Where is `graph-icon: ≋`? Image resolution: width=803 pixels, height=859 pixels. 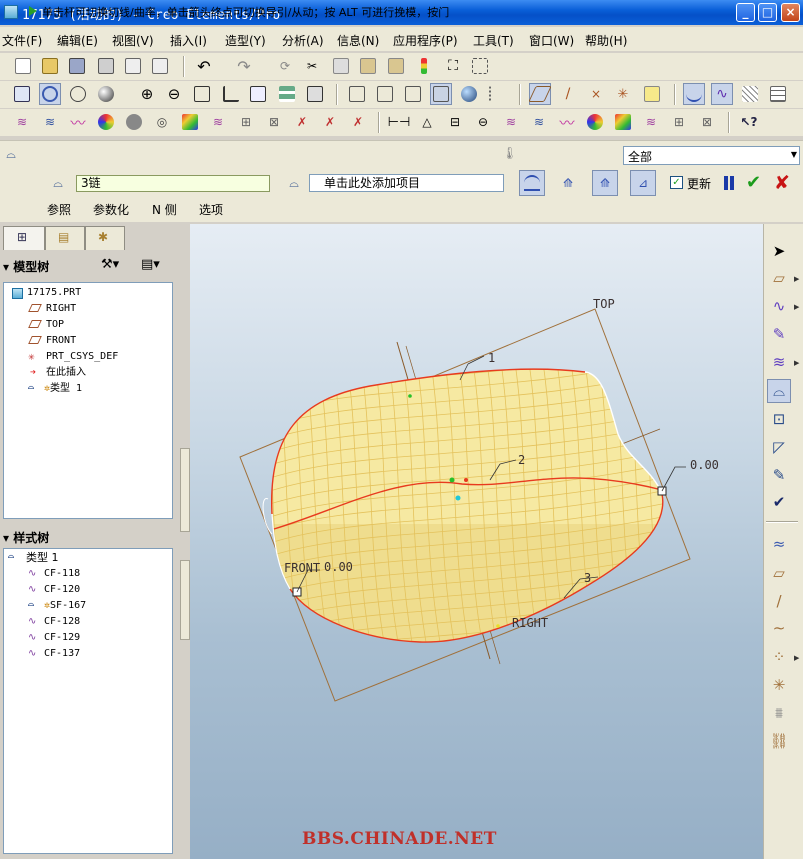 graph-icon: ≋ is located at coordinates (651, 122).